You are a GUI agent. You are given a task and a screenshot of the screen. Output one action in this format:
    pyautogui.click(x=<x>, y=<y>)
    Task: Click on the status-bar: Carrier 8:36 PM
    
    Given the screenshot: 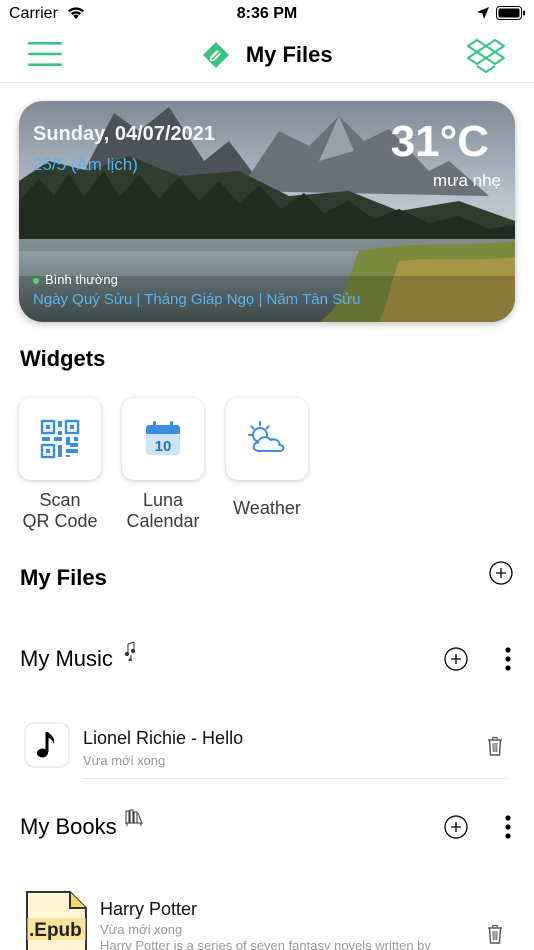 What is the action you would take?
    pyautogui.click(x=267, y=14)
    